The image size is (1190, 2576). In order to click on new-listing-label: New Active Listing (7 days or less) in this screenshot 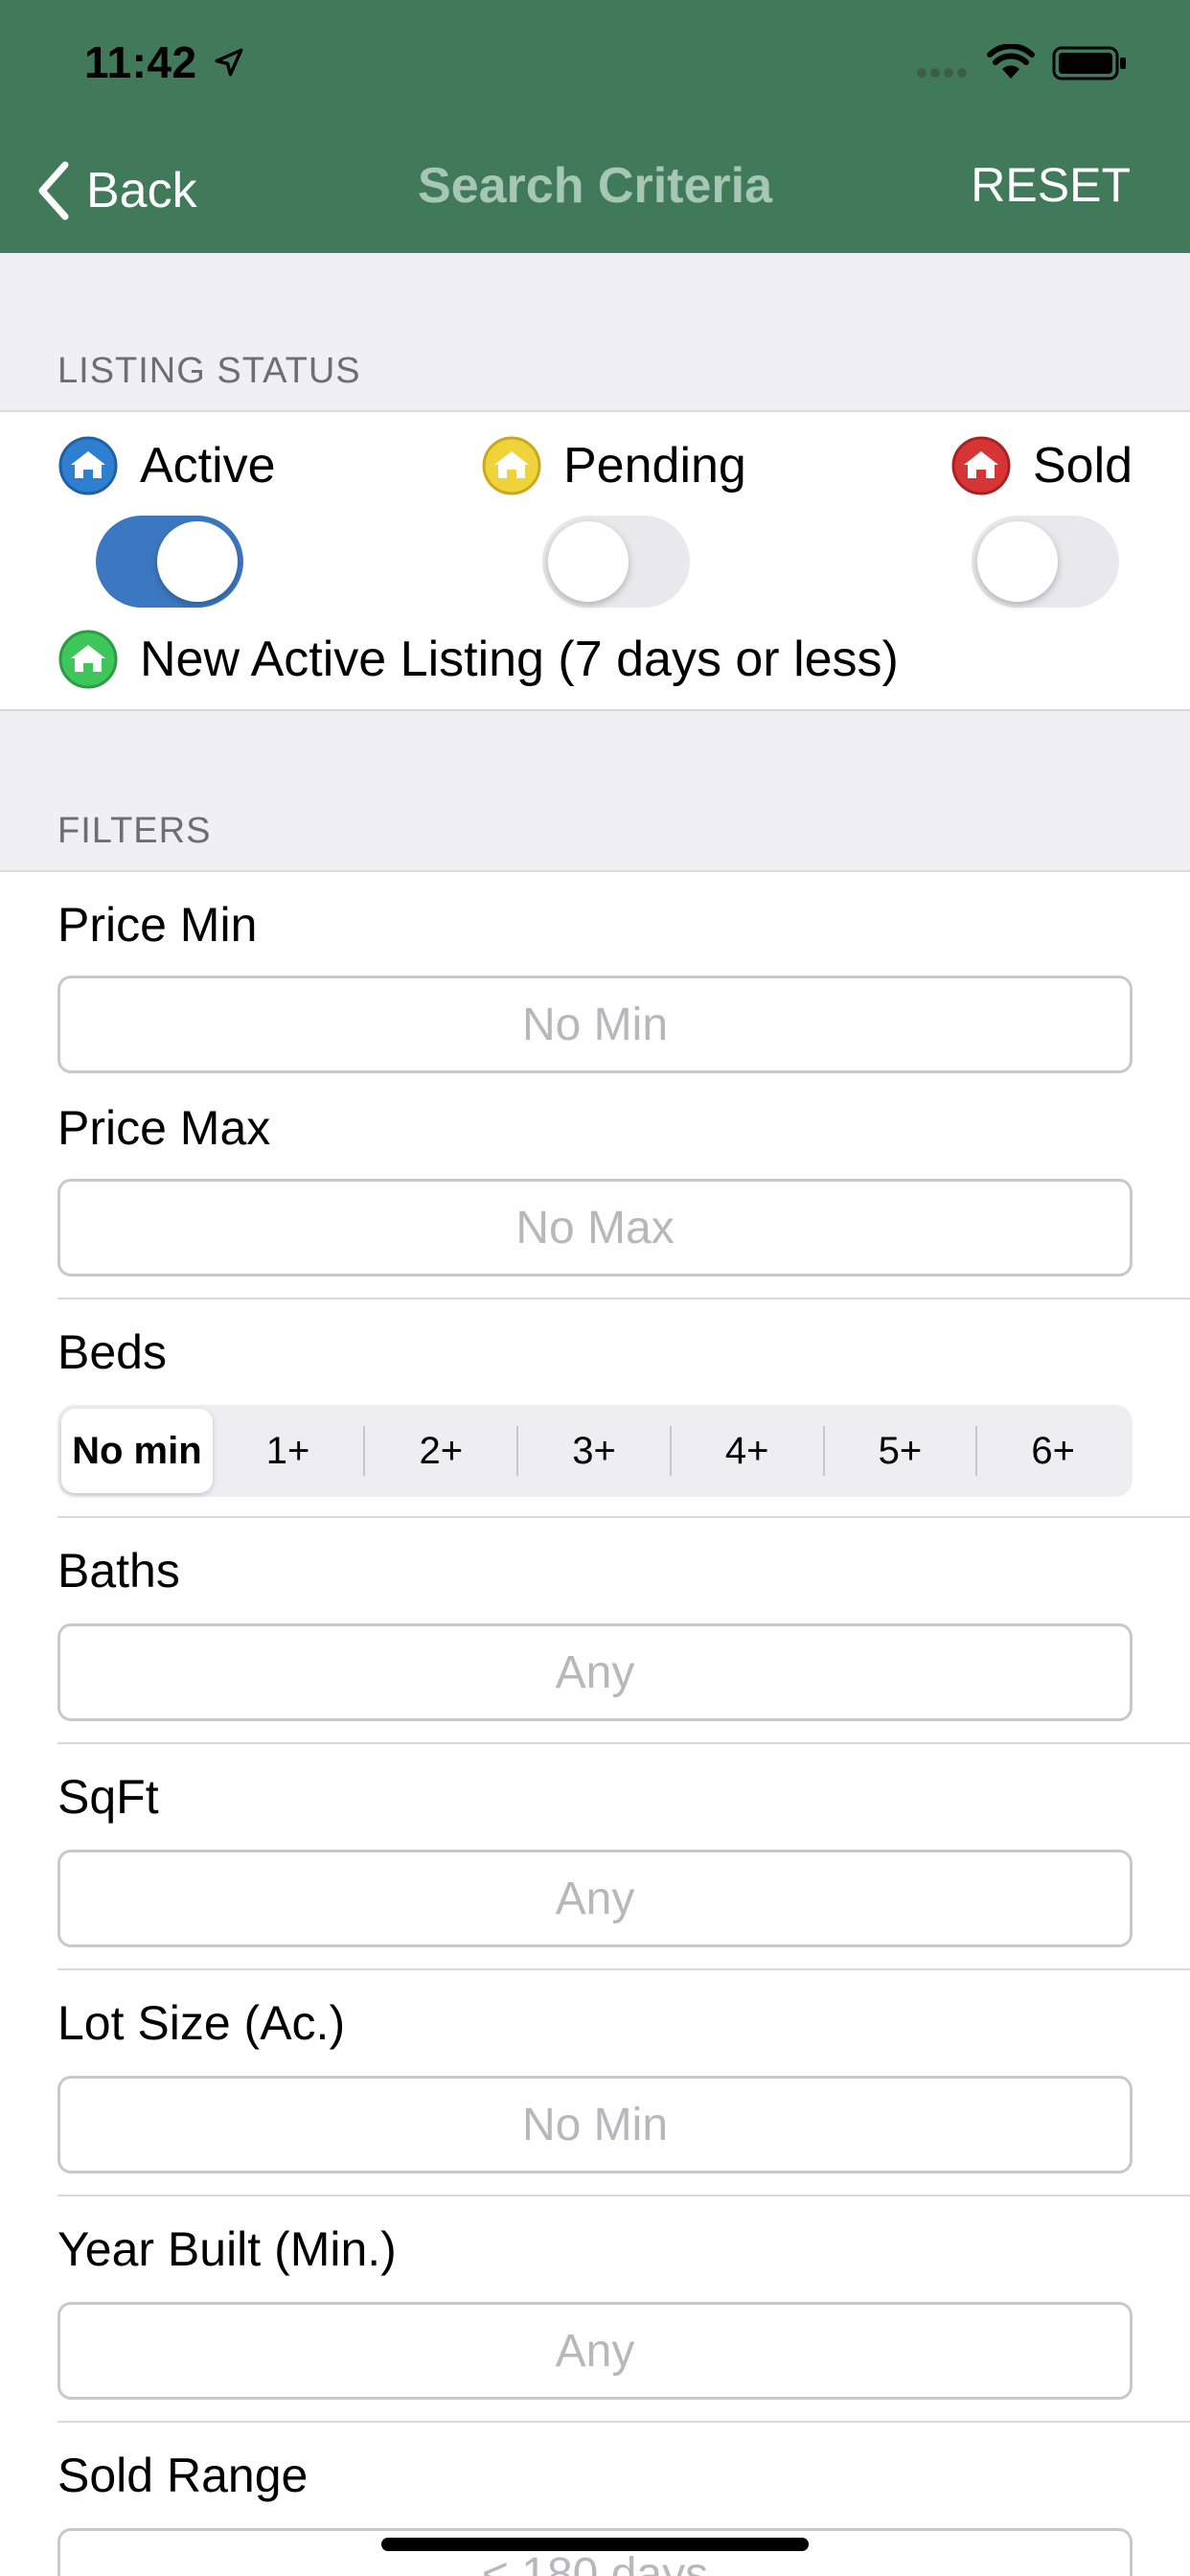, I will do `click(519, 659)`.